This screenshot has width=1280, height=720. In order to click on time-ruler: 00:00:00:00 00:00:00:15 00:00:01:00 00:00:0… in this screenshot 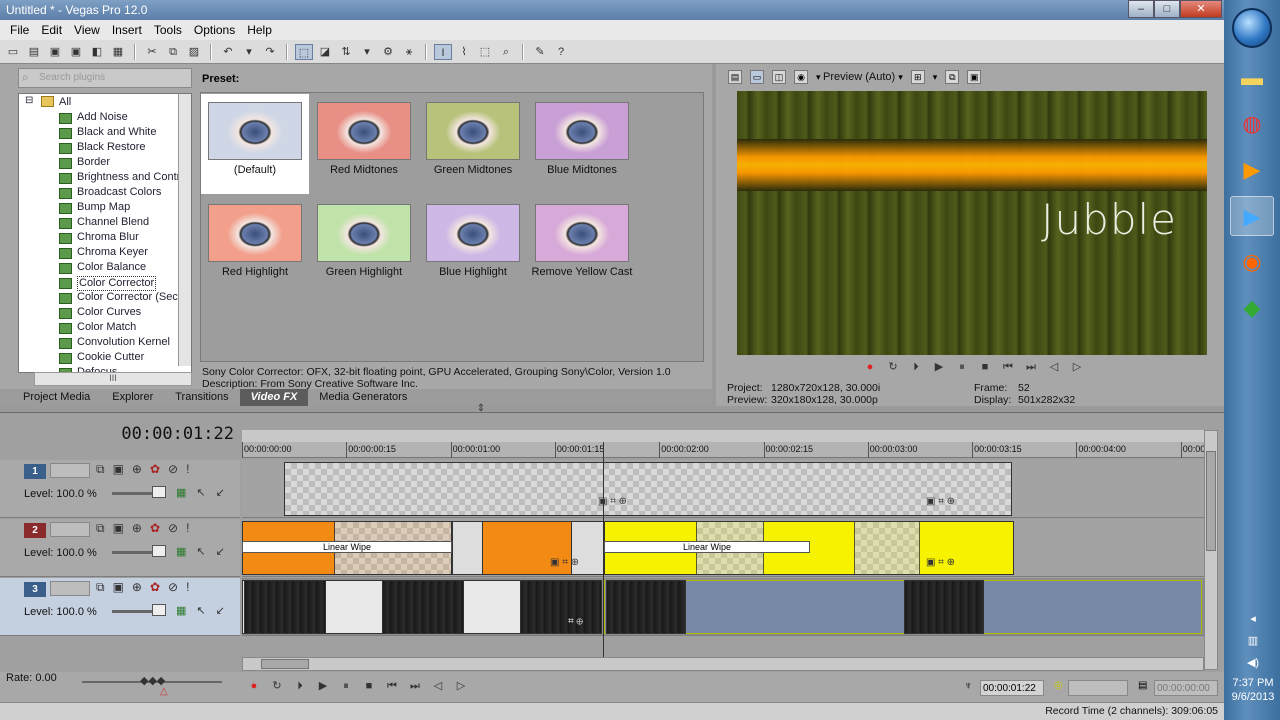, I will do `click(727, 450)`.